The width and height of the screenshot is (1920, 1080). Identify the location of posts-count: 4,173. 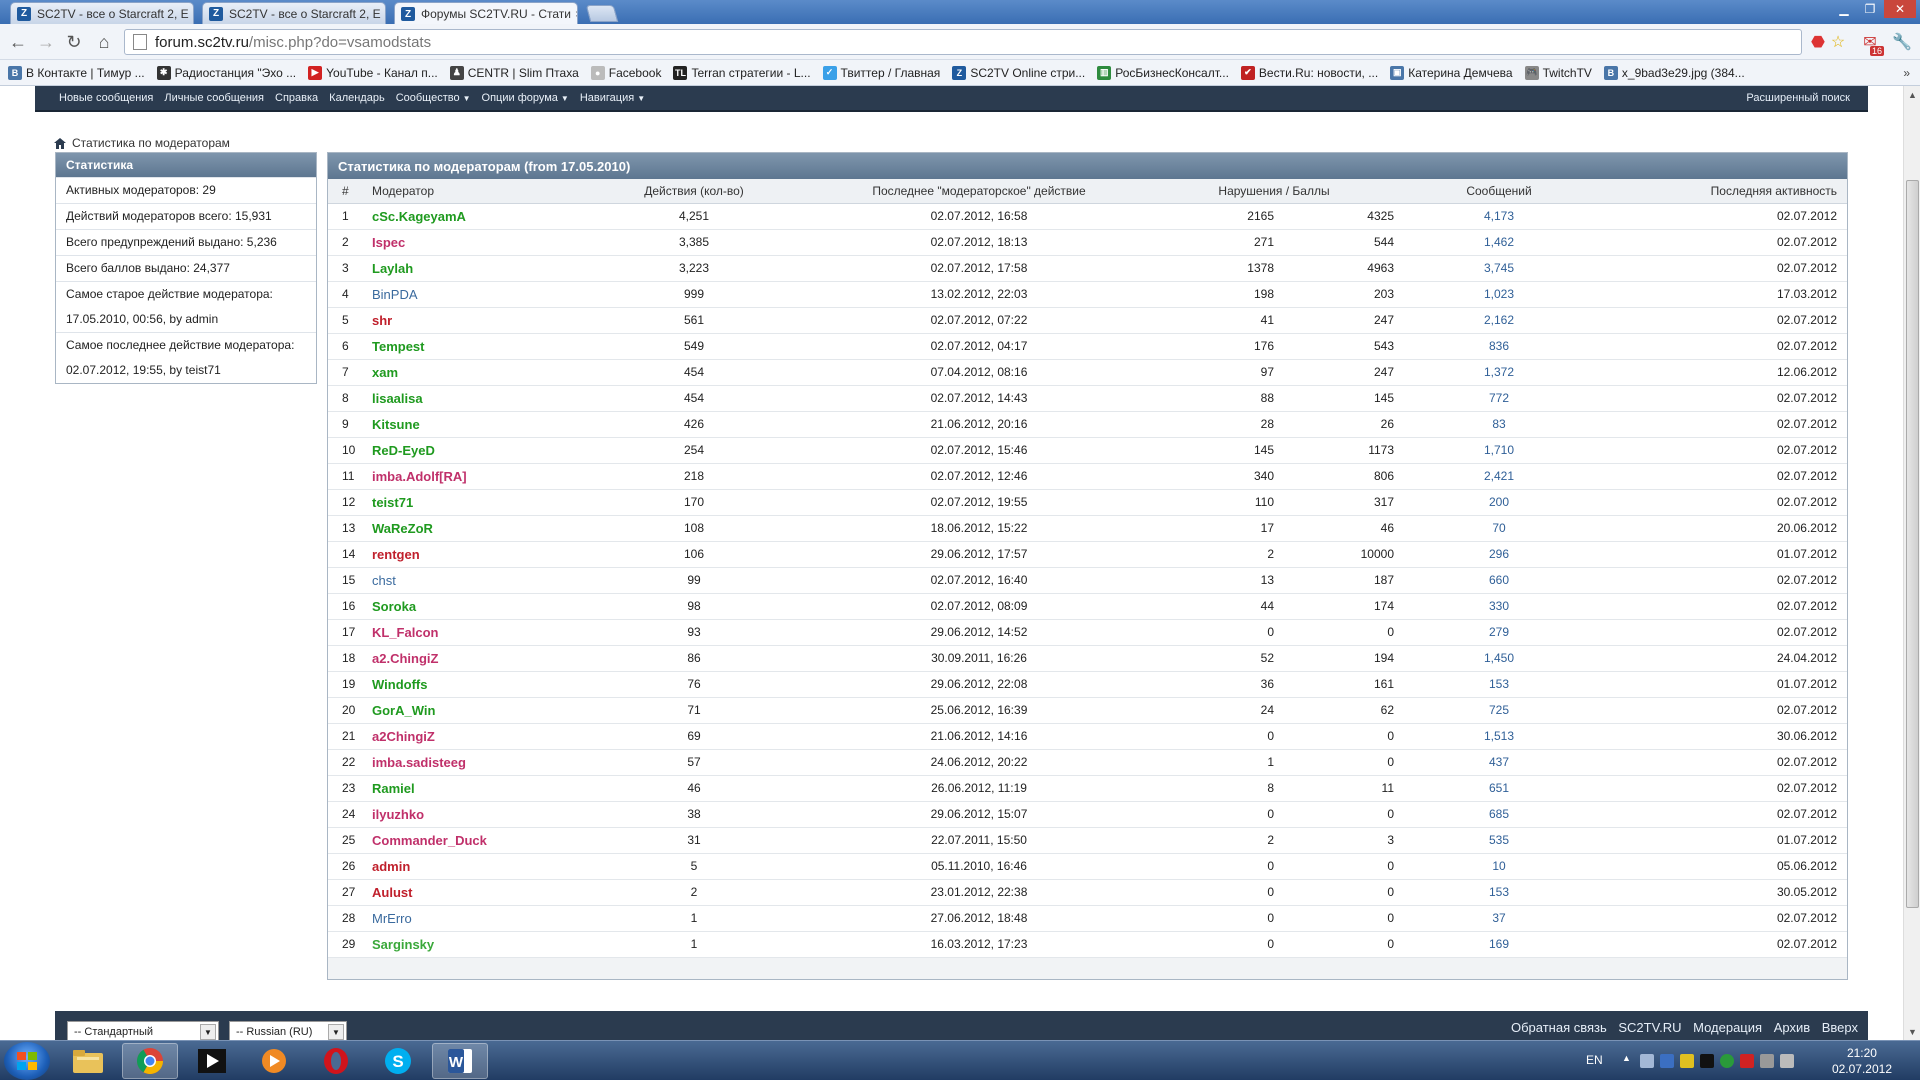
(1499, 216).